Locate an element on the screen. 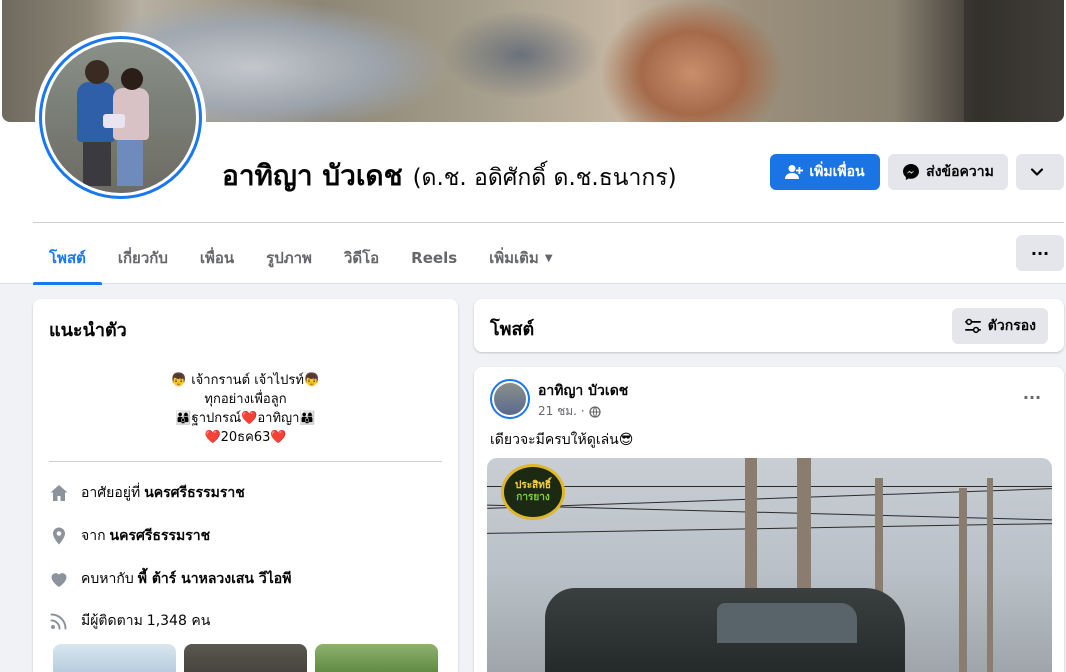  tab-label: วิดีโอ is located at coordinates (361, 258).